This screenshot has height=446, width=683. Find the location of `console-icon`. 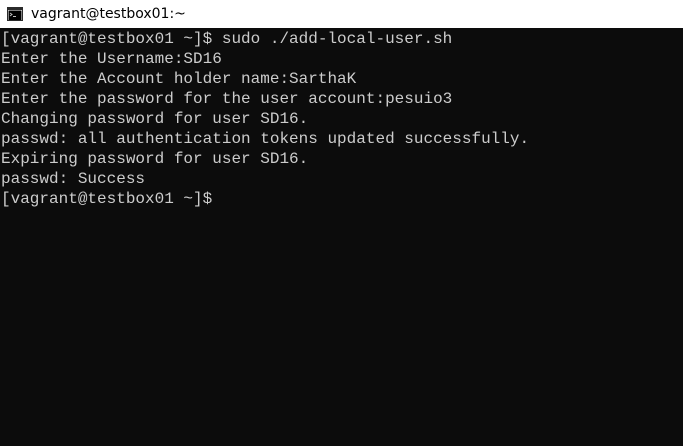

console-icon is located at coordinates (15, 14).